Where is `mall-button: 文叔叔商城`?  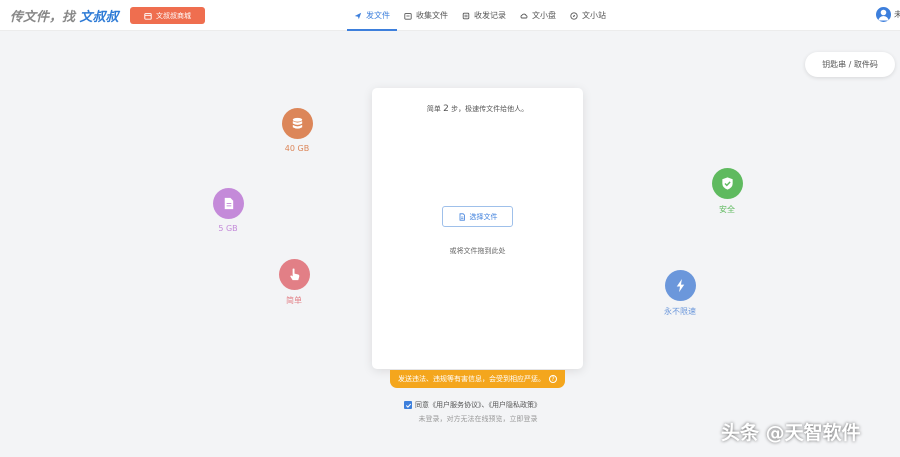 mall-button: 文叔叔商城 is located at coordinates (167, 15).